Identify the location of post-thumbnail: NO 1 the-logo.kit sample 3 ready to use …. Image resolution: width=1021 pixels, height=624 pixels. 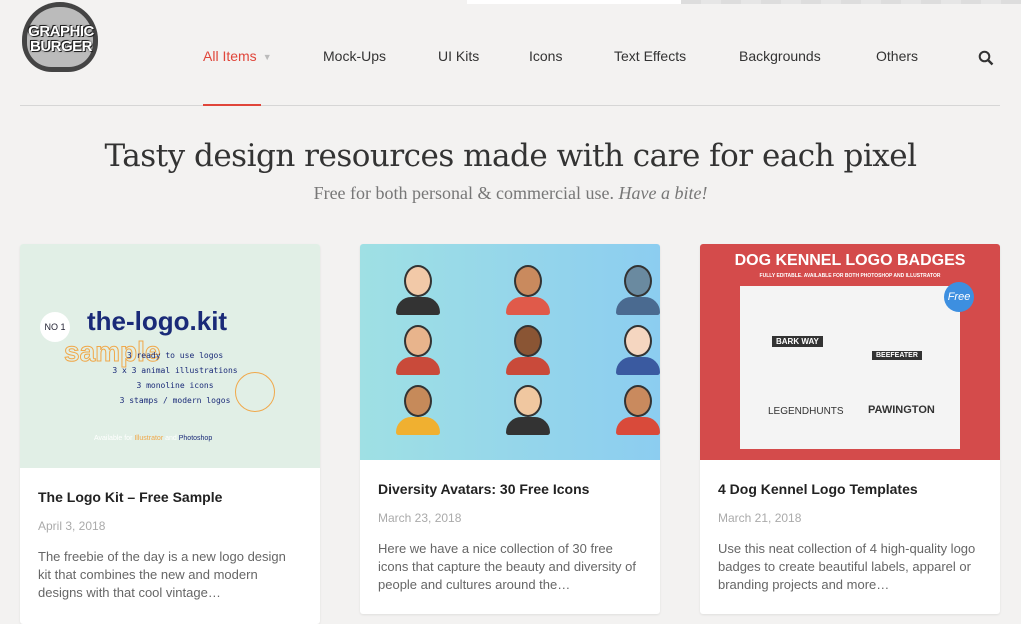
(170, 356).